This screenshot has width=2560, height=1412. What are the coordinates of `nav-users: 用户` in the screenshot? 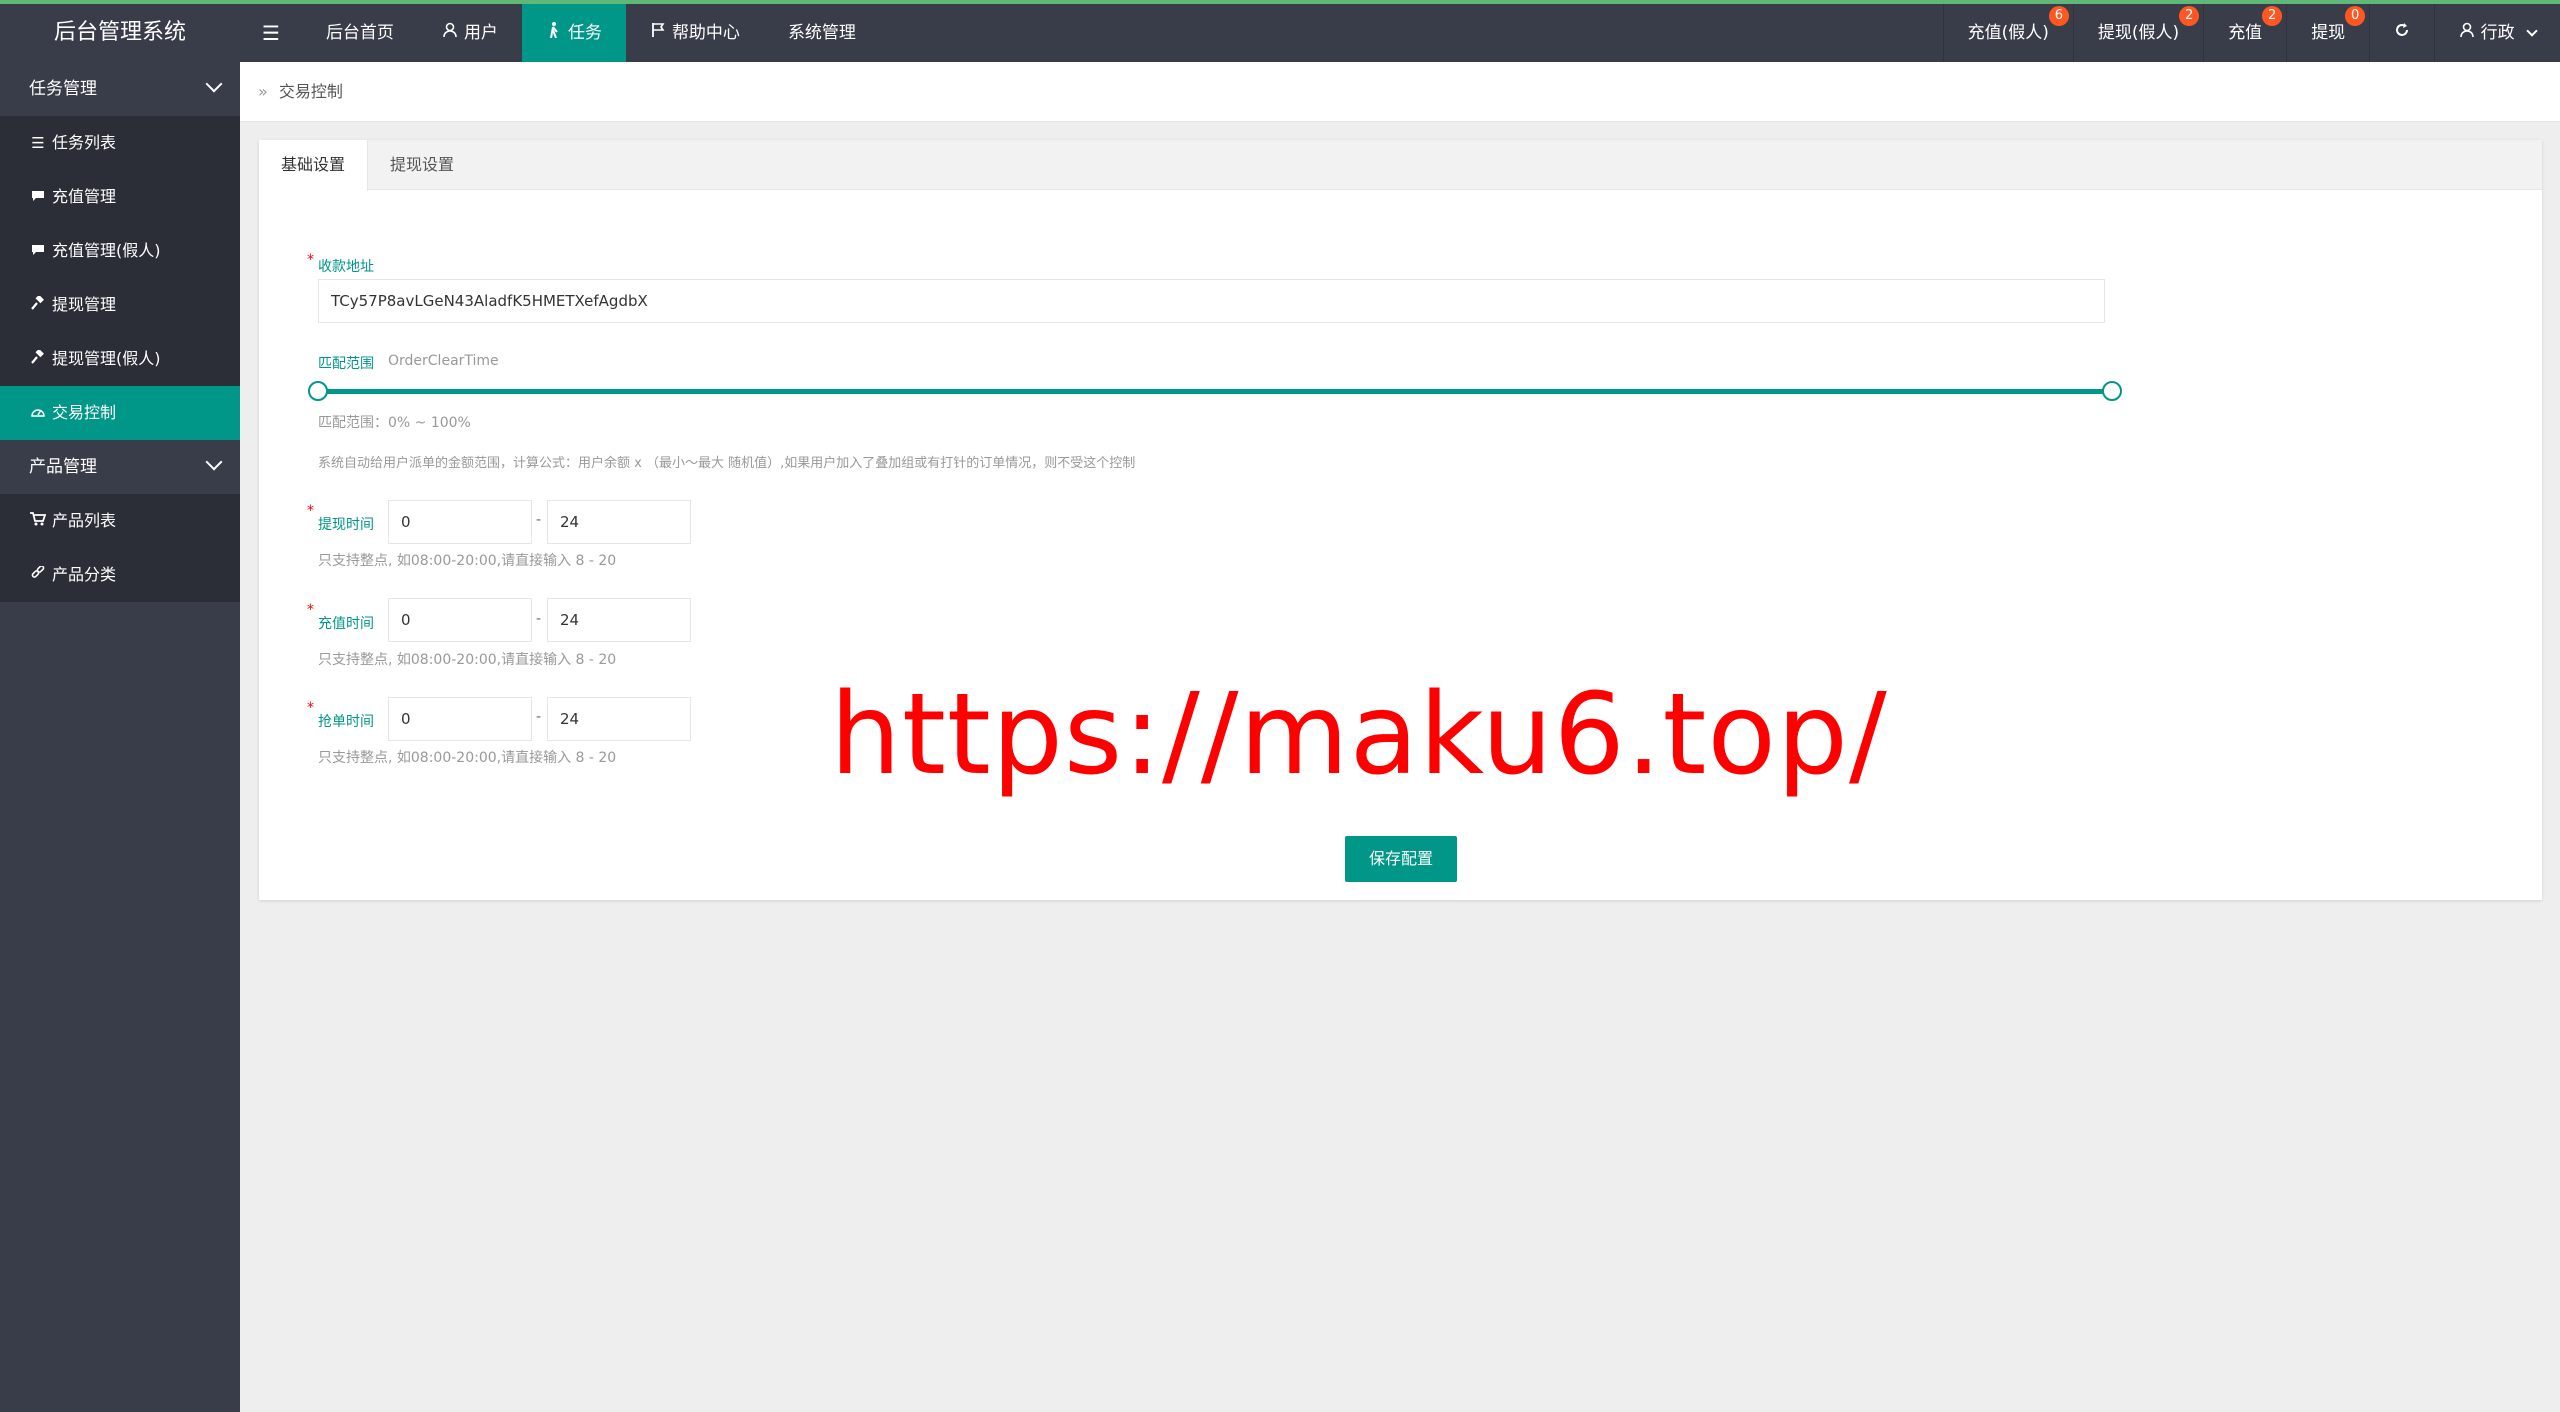 It's located at (470, 33).